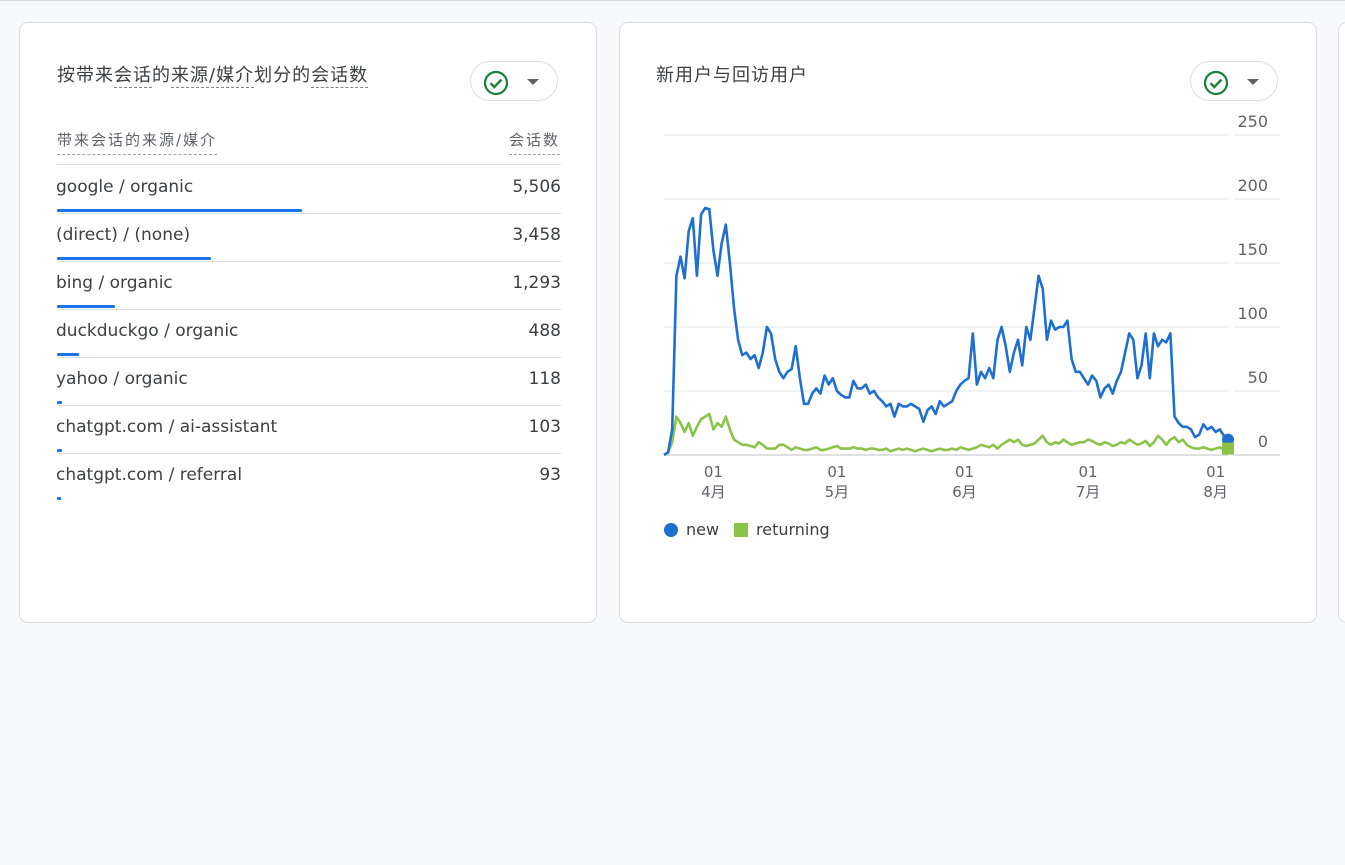 The height and width of the screenshot is (865, 1345). What do you see at coordinates (946, 331) in the screenshot?
I see `series-line-new` at bounding box center [946, 331].